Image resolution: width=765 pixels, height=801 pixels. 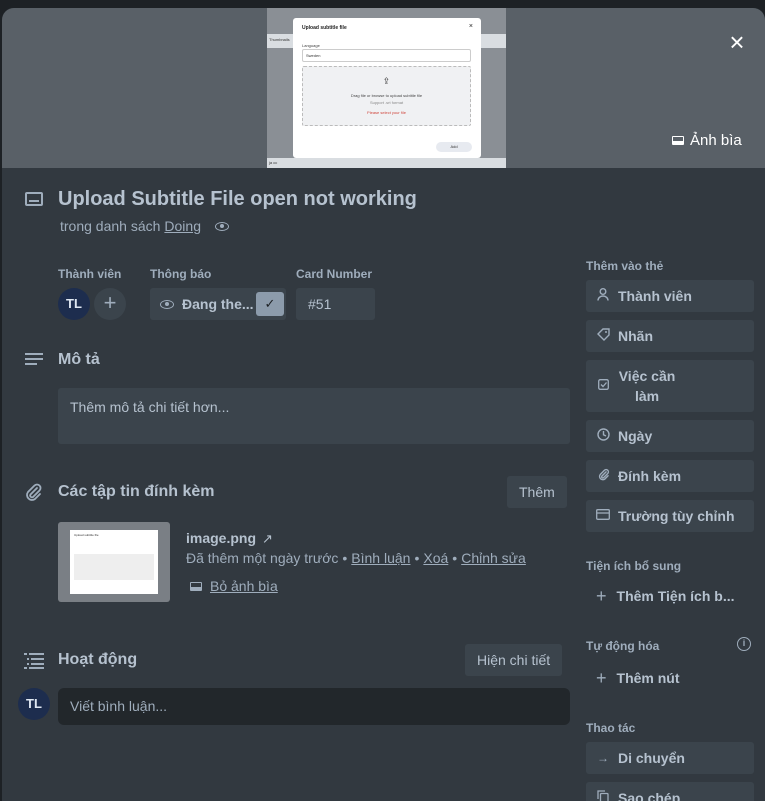 What do you see at coordinates (650, 476) in the screenshot?
I see `sidebar-attachment-label: Đính kèm` at bounding box center [650, 476].